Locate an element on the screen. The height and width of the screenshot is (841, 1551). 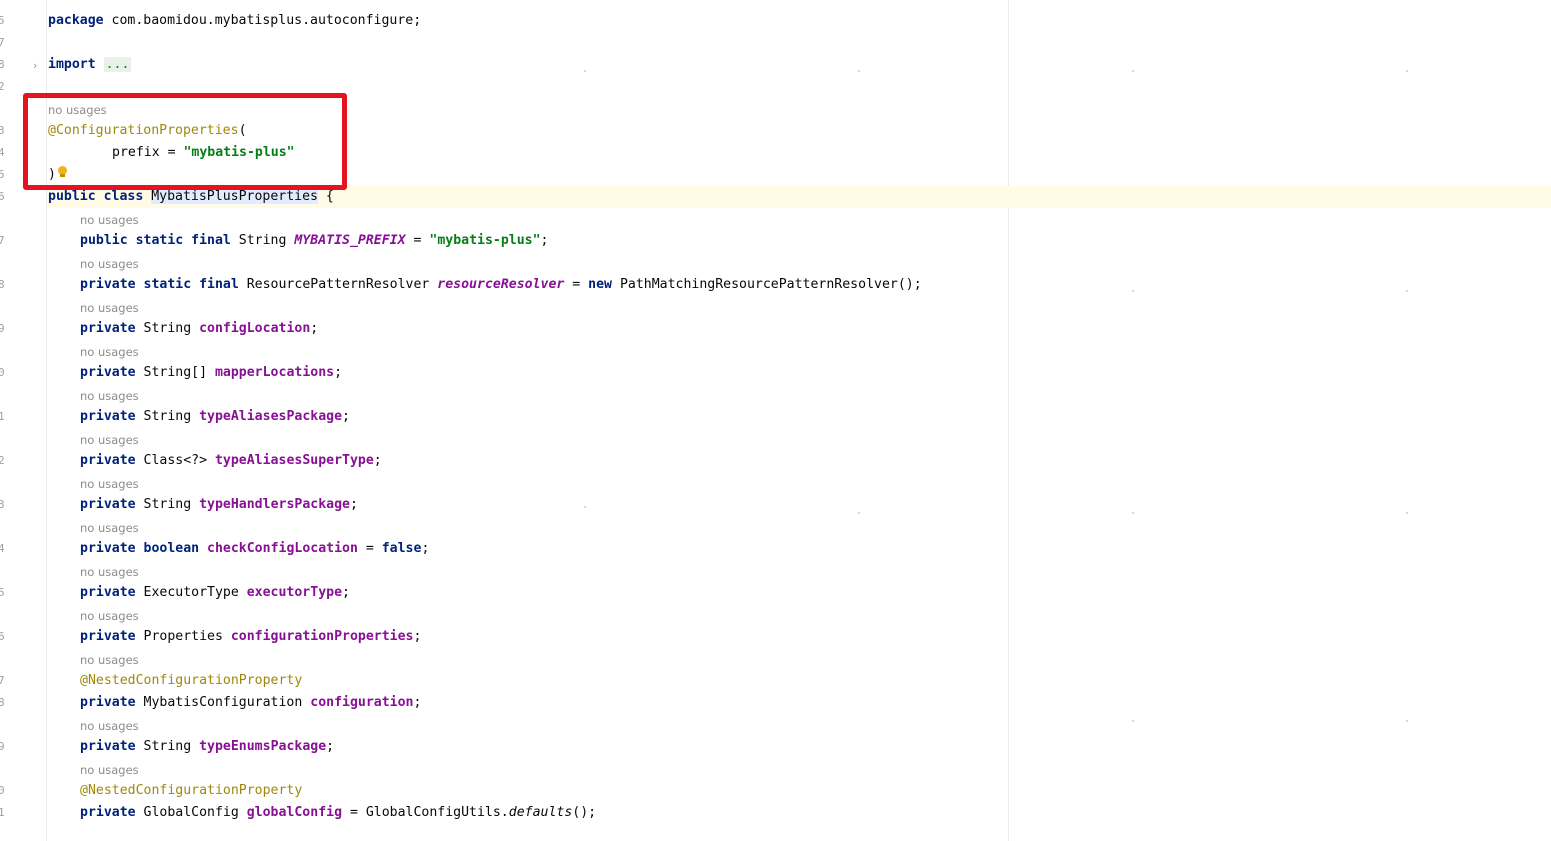
keyword: public class is located at coordinates (96, 196).